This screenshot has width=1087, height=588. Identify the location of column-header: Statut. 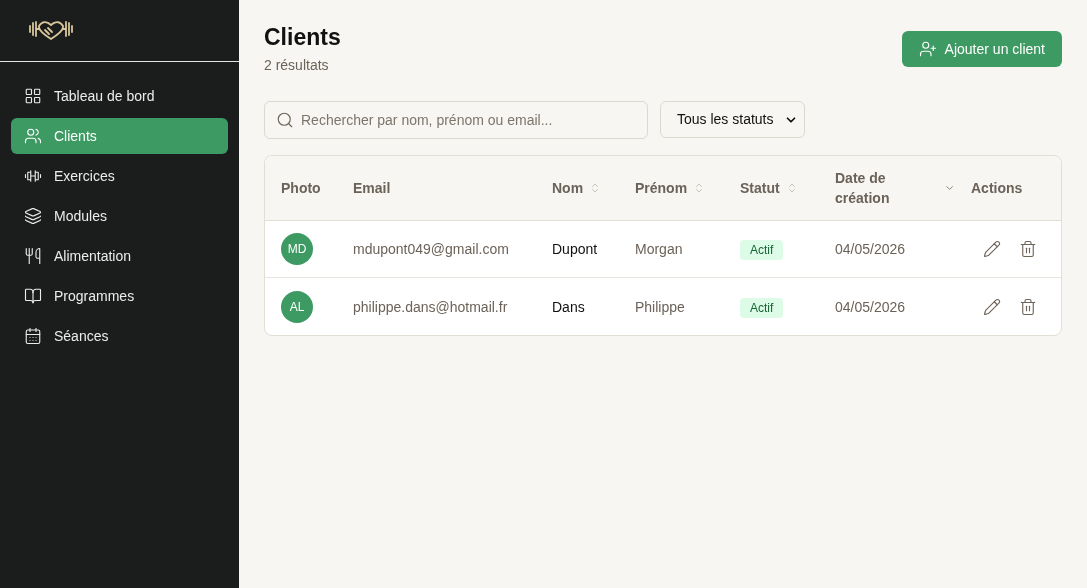
(760, 188).